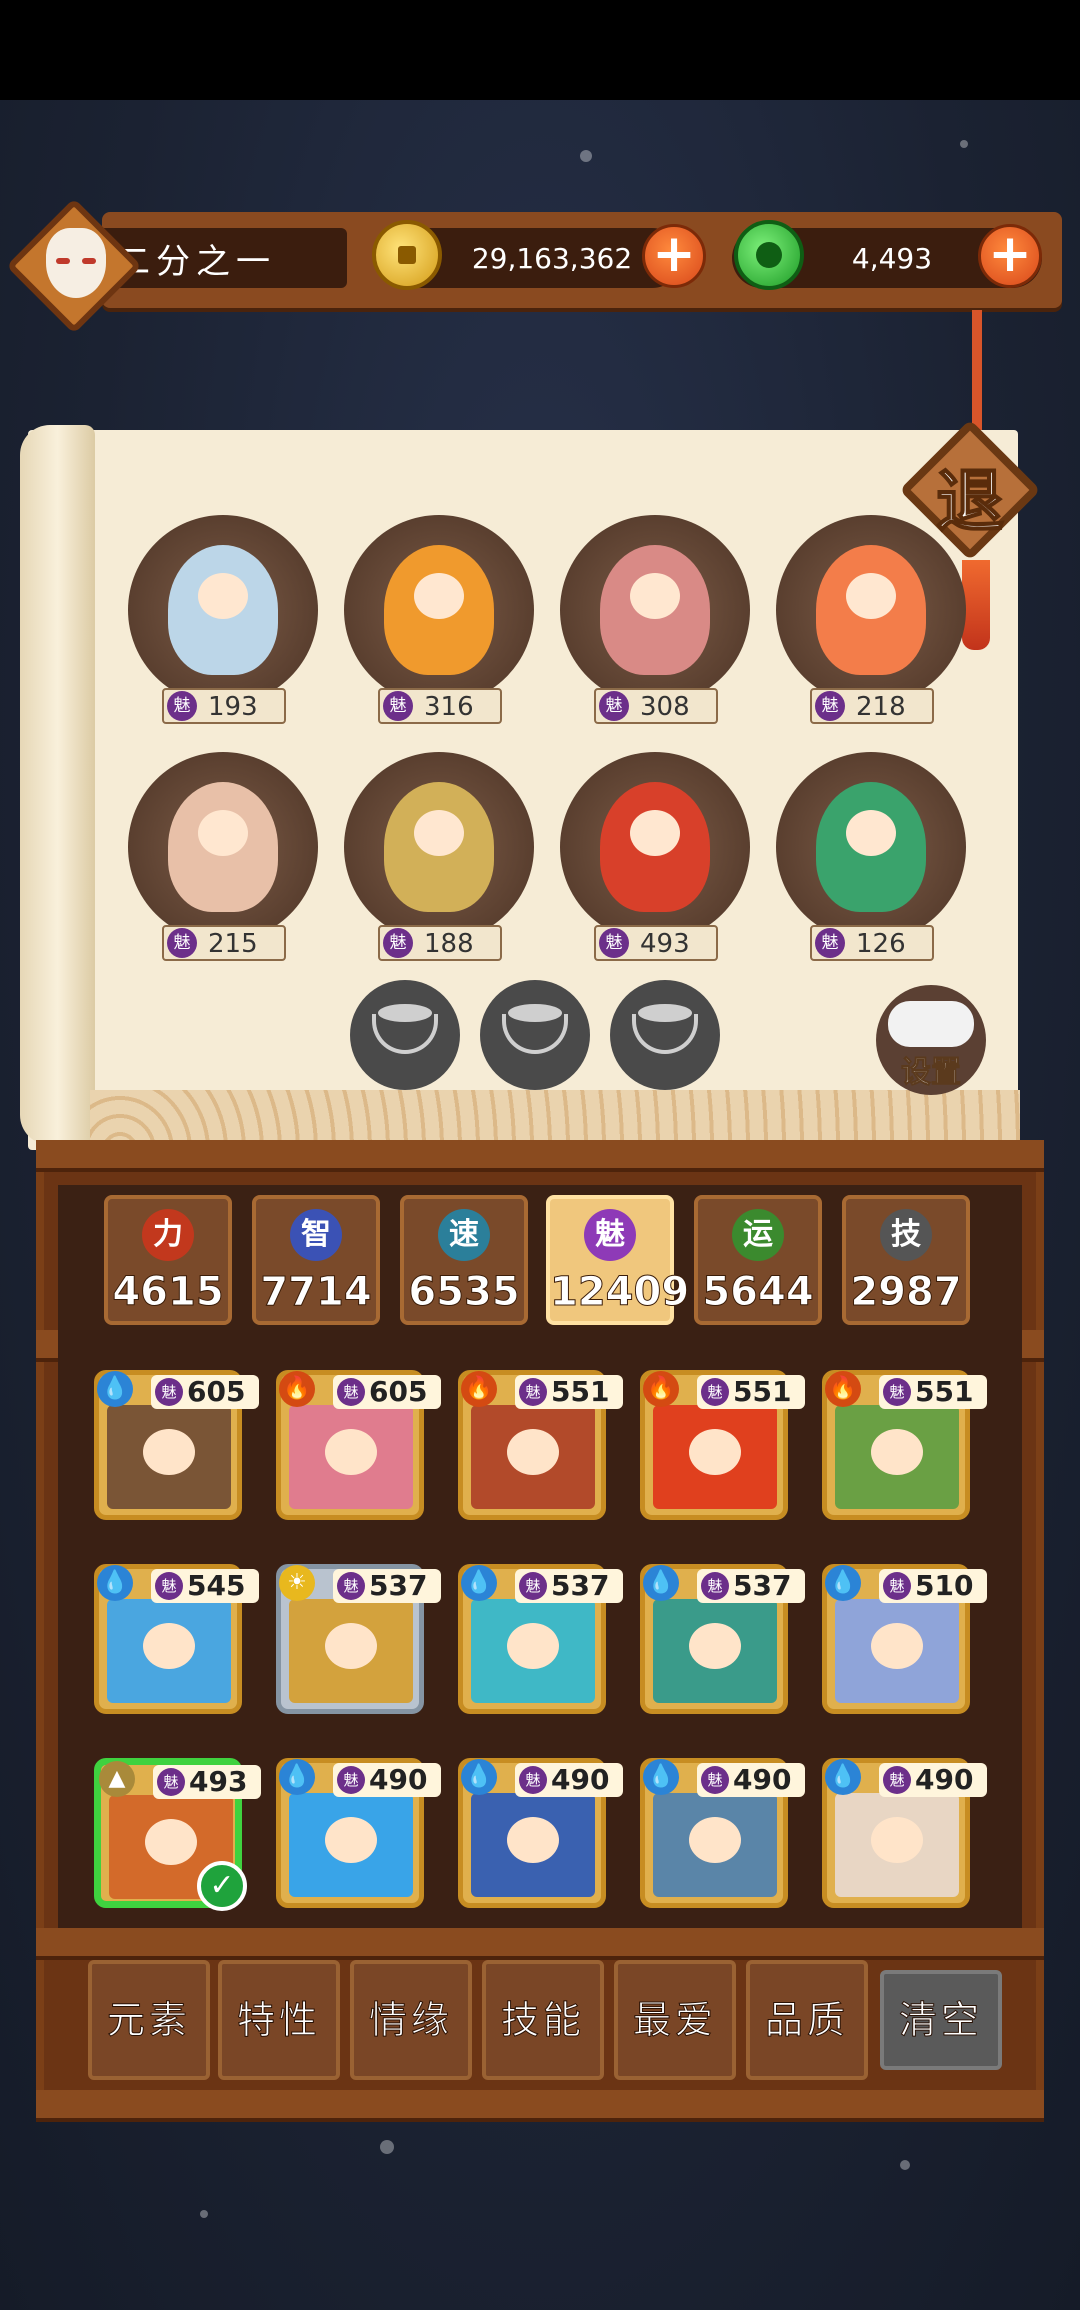 The image size is (1080, 2310). I want to click on hero-card: 🔥 魅 605, so click(358, 1445).